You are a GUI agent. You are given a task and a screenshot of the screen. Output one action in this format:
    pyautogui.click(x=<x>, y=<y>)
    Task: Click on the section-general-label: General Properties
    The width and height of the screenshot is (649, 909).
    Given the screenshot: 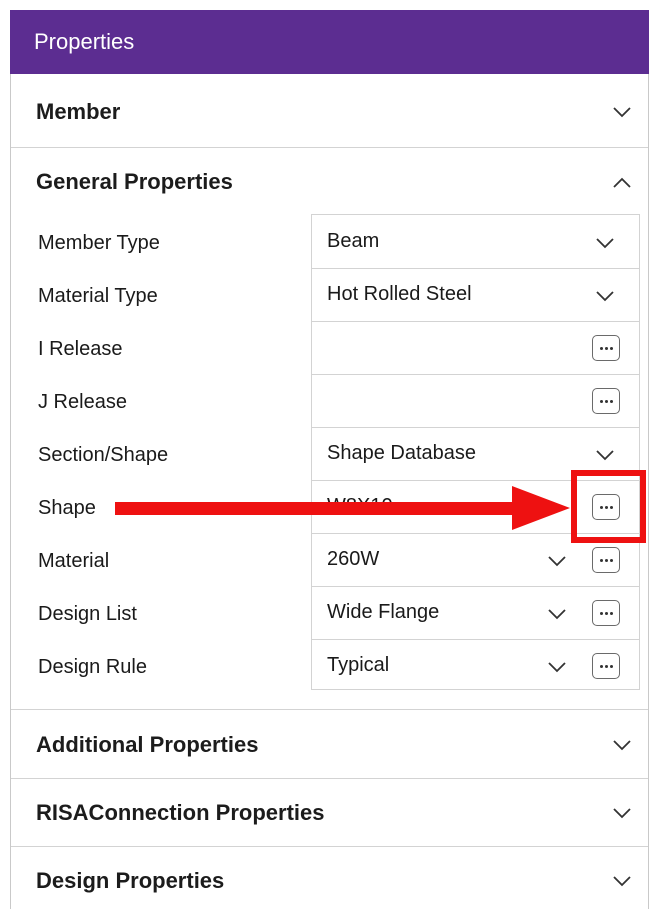 What is the action you would take?
    pyautogui.click(x=134, y=181)
    